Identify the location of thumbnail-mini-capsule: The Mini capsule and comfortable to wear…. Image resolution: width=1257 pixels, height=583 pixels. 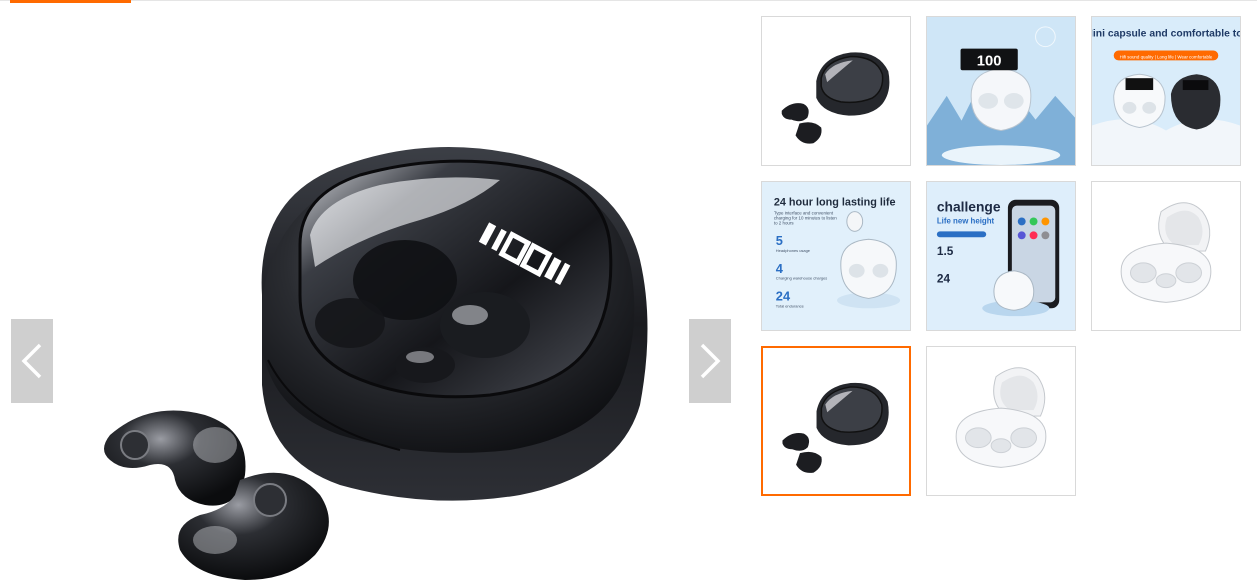
(1166, 91).